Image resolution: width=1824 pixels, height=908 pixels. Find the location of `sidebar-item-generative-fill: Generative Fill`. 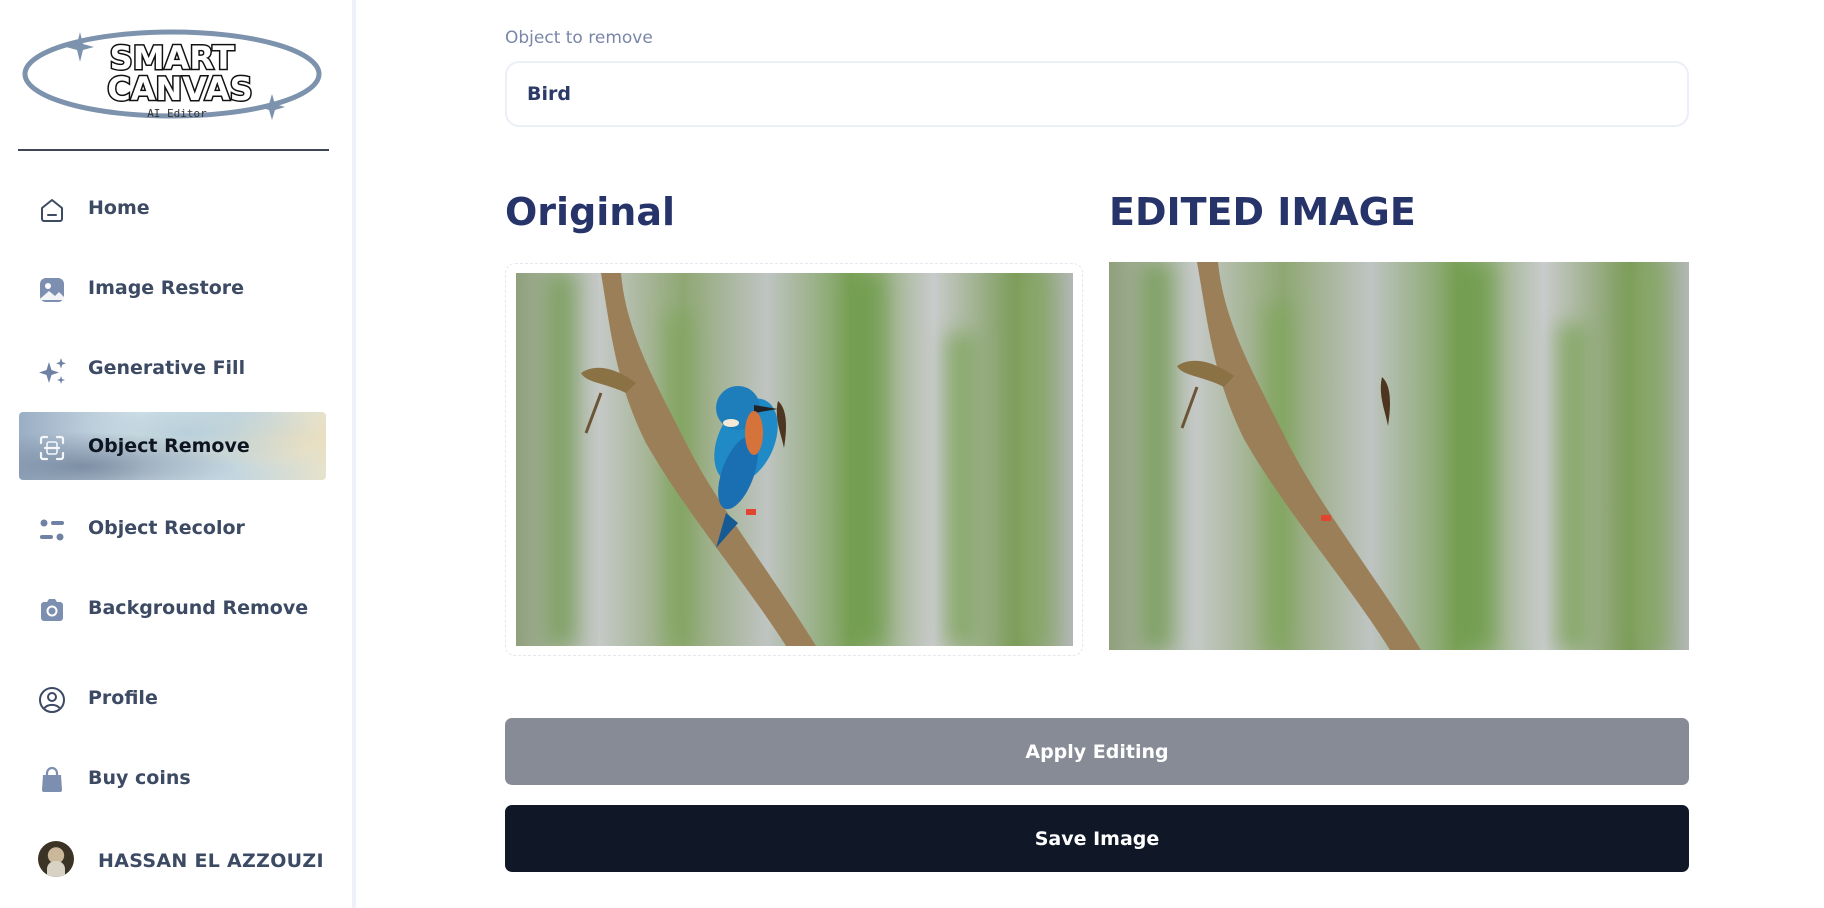

sidebar-item-generative-fill: Generative Fill is located at coordinates (172, 368).